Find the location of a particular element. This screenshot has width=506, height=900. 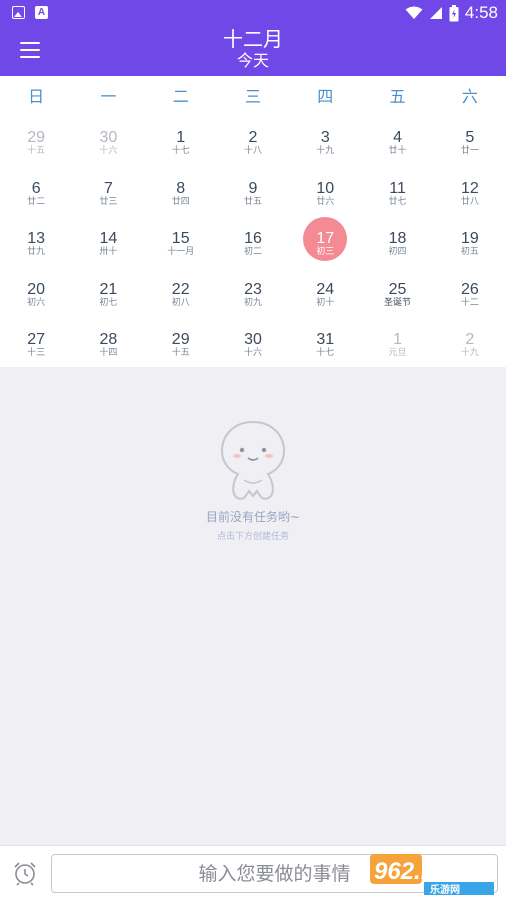

date-cell: 24 初十 is located at coordinates (325, 291).